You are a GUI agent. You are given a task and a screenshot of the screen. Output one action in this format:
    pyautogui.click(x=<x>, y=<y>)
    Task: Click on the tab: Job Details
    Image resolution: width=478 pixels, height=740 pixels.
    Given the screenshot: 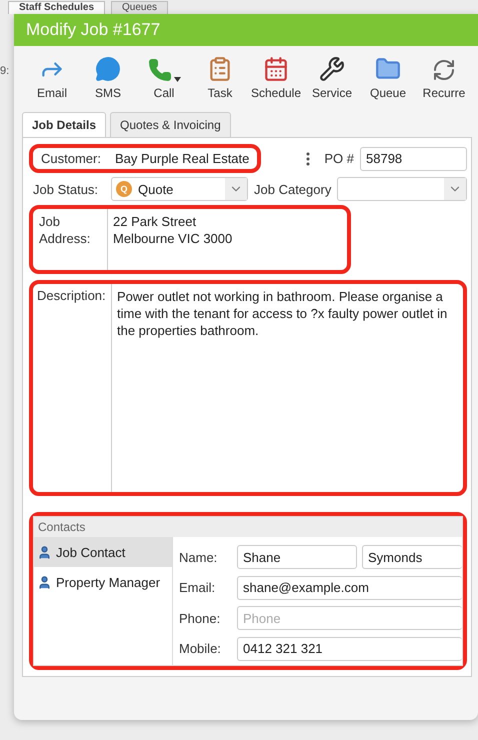 What is the action you would take?
    pyautogui.click(x=64, y=125)
    